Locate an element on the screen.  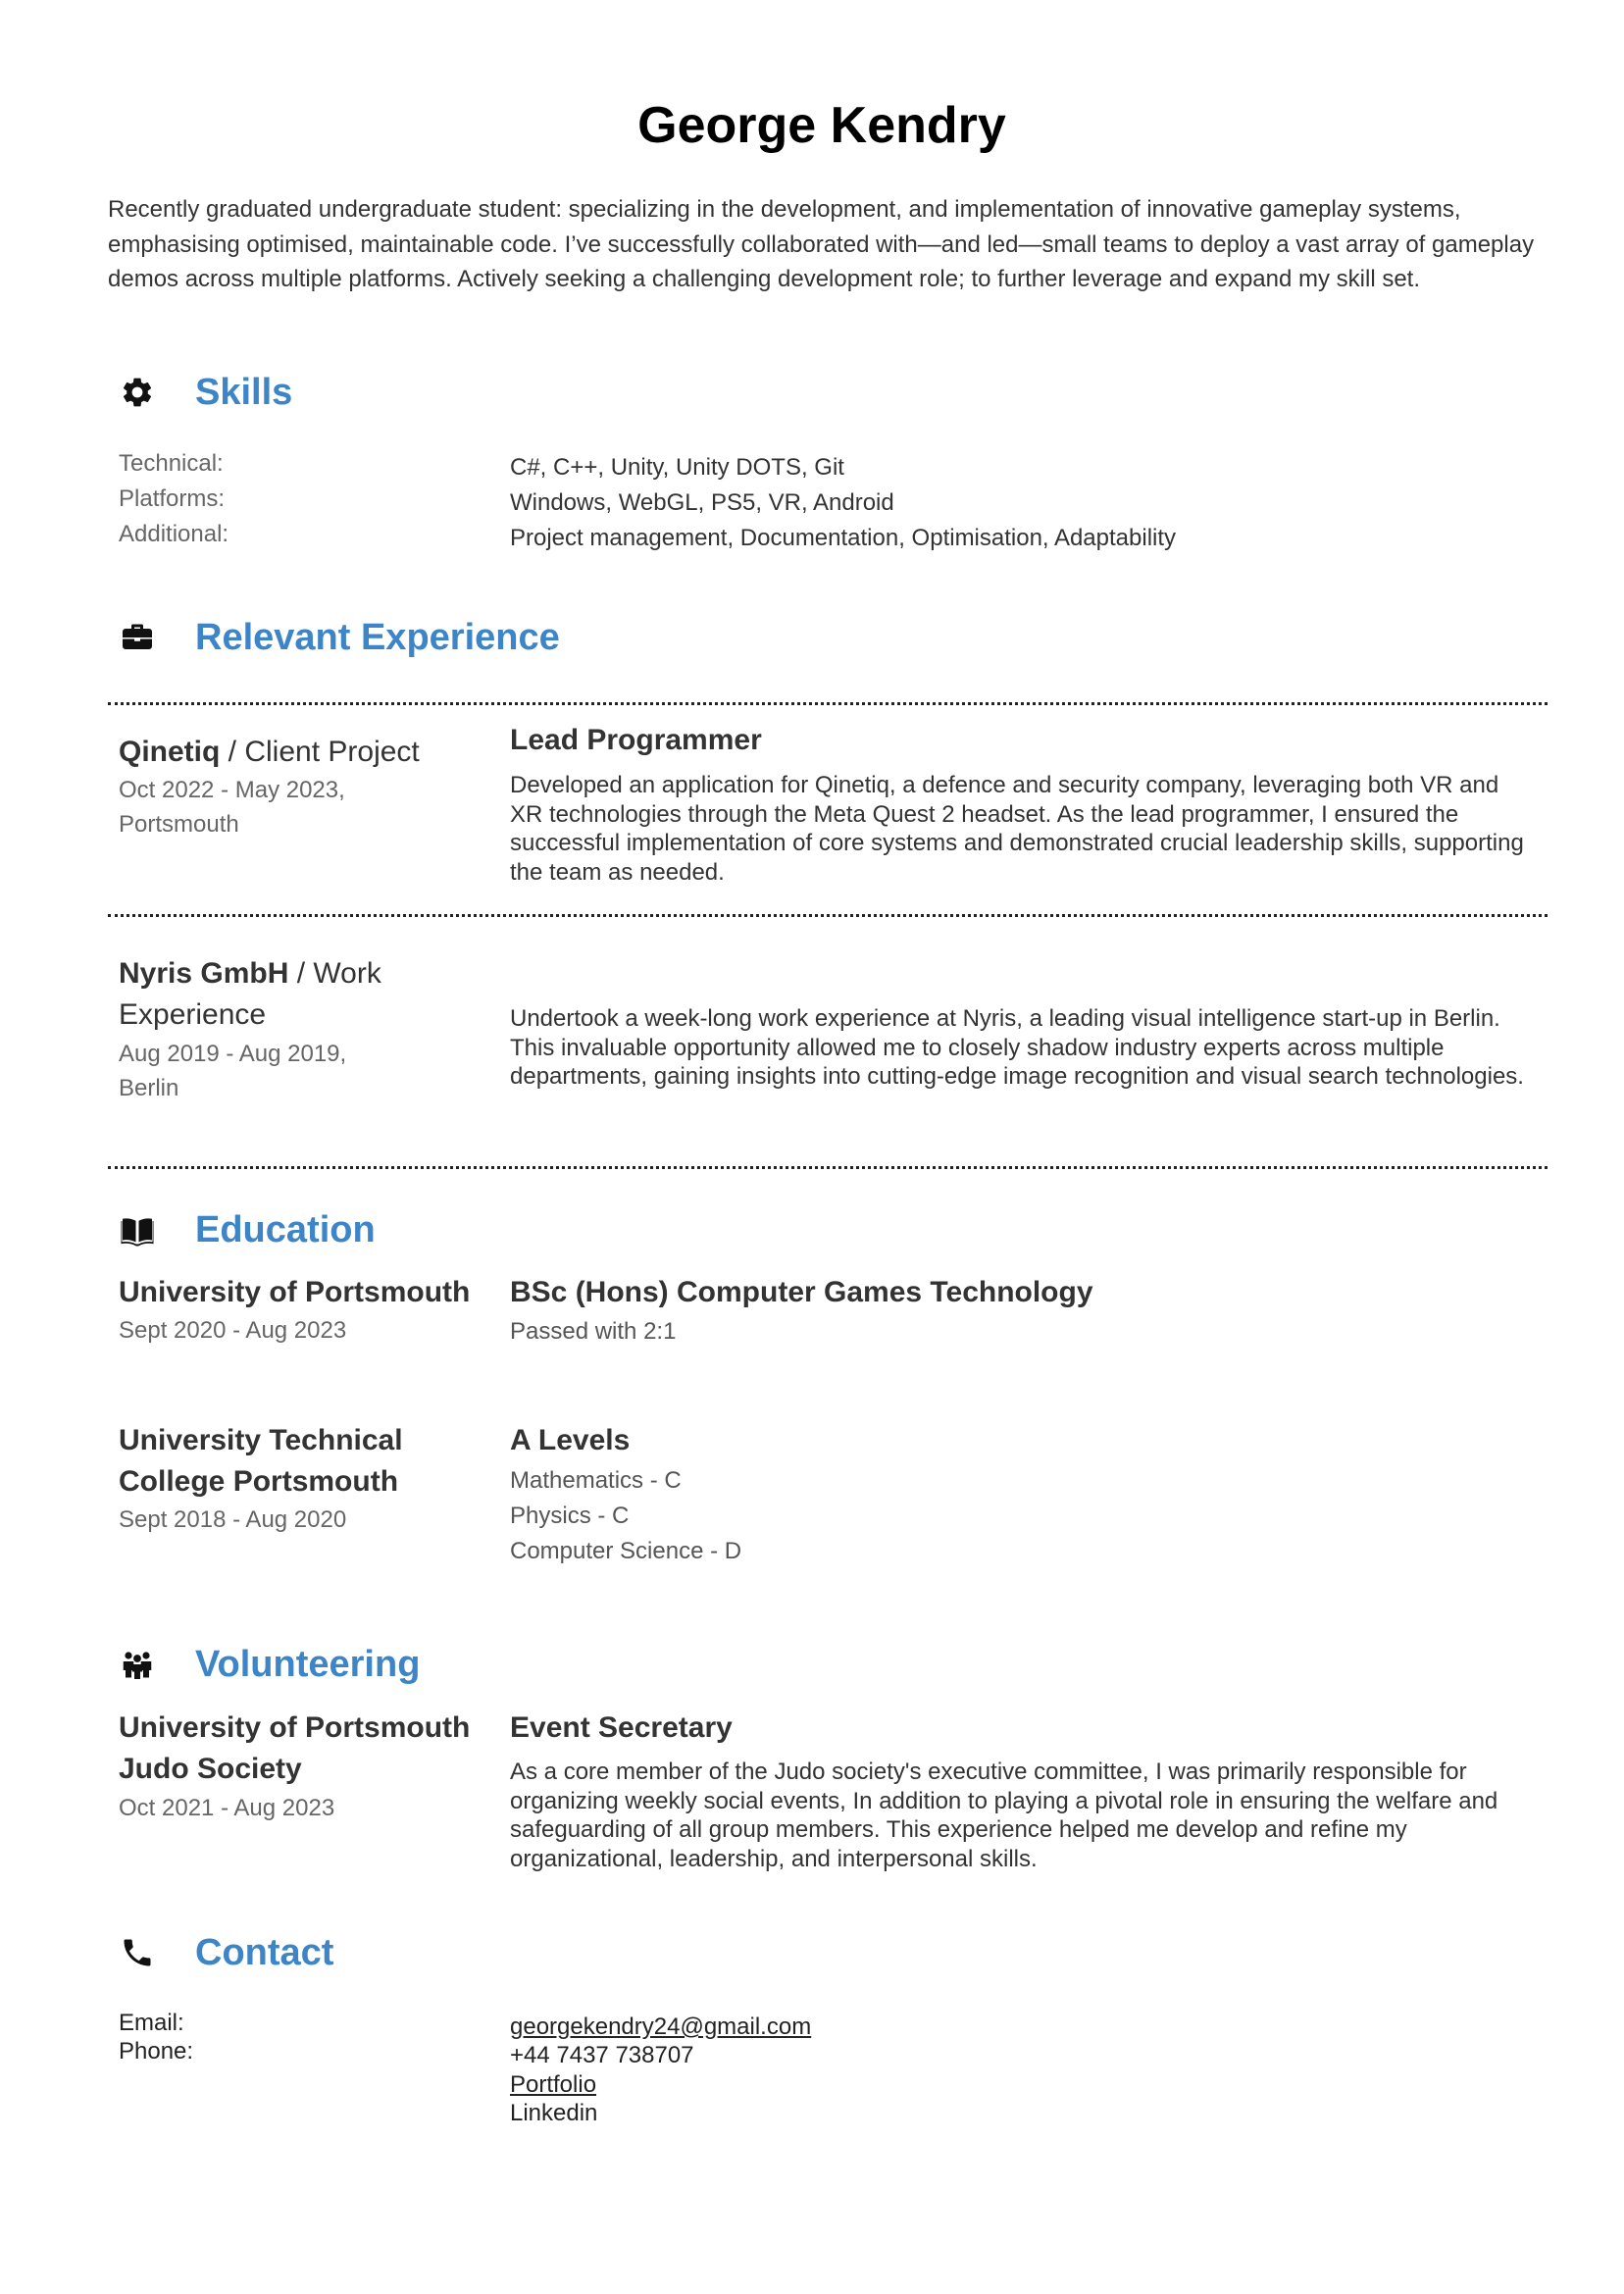
section-title-experience: Relevant Experience is located at coordinates (377, 637).